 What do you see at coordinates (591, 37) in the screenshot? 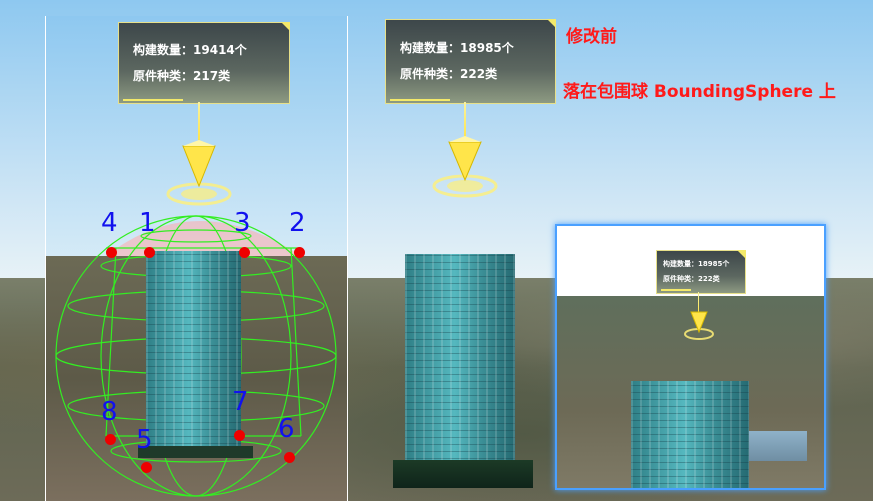
I see `annotation-before: 修改前` at bounding box center [591, 37].